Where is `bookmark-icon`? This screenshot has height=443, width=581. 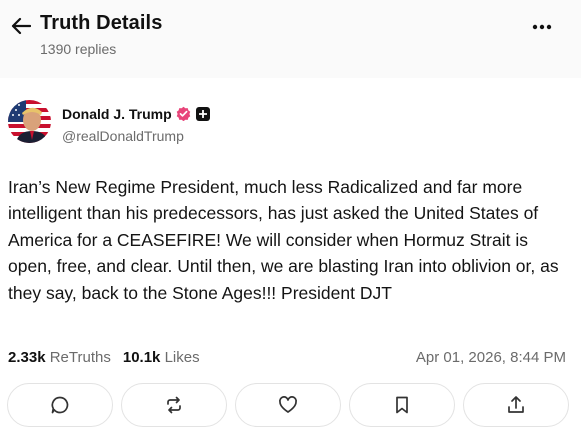
bookmark-icon is located at coordinates (402, 405).